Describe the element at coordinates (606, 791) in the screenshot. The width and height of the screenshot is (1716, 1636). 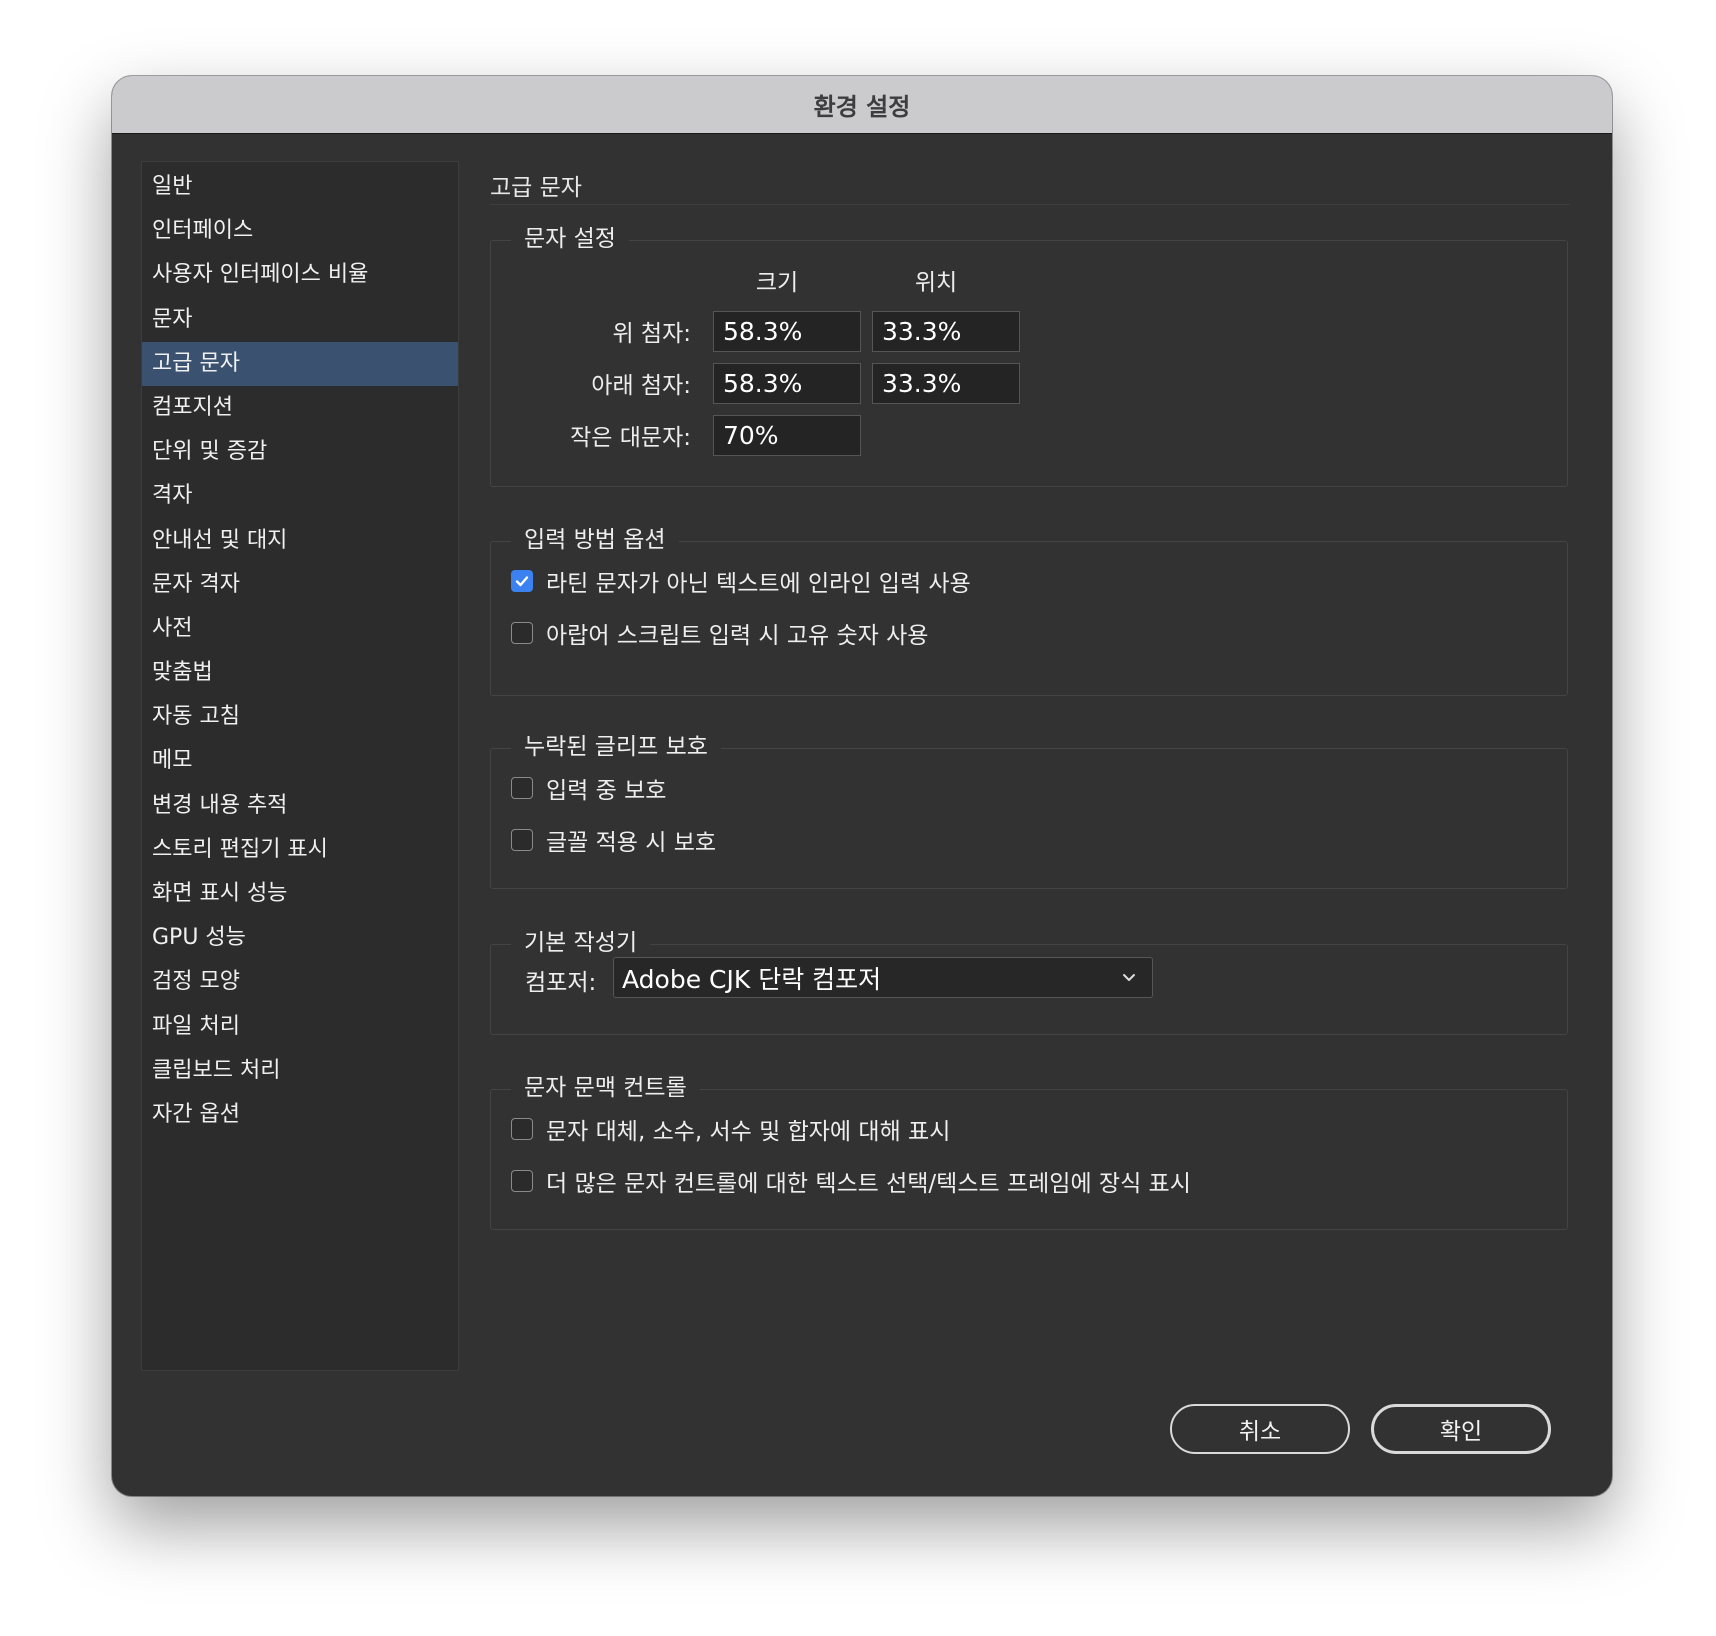
I see `protect-while-typing-label: 입력 중 보호` at that location.